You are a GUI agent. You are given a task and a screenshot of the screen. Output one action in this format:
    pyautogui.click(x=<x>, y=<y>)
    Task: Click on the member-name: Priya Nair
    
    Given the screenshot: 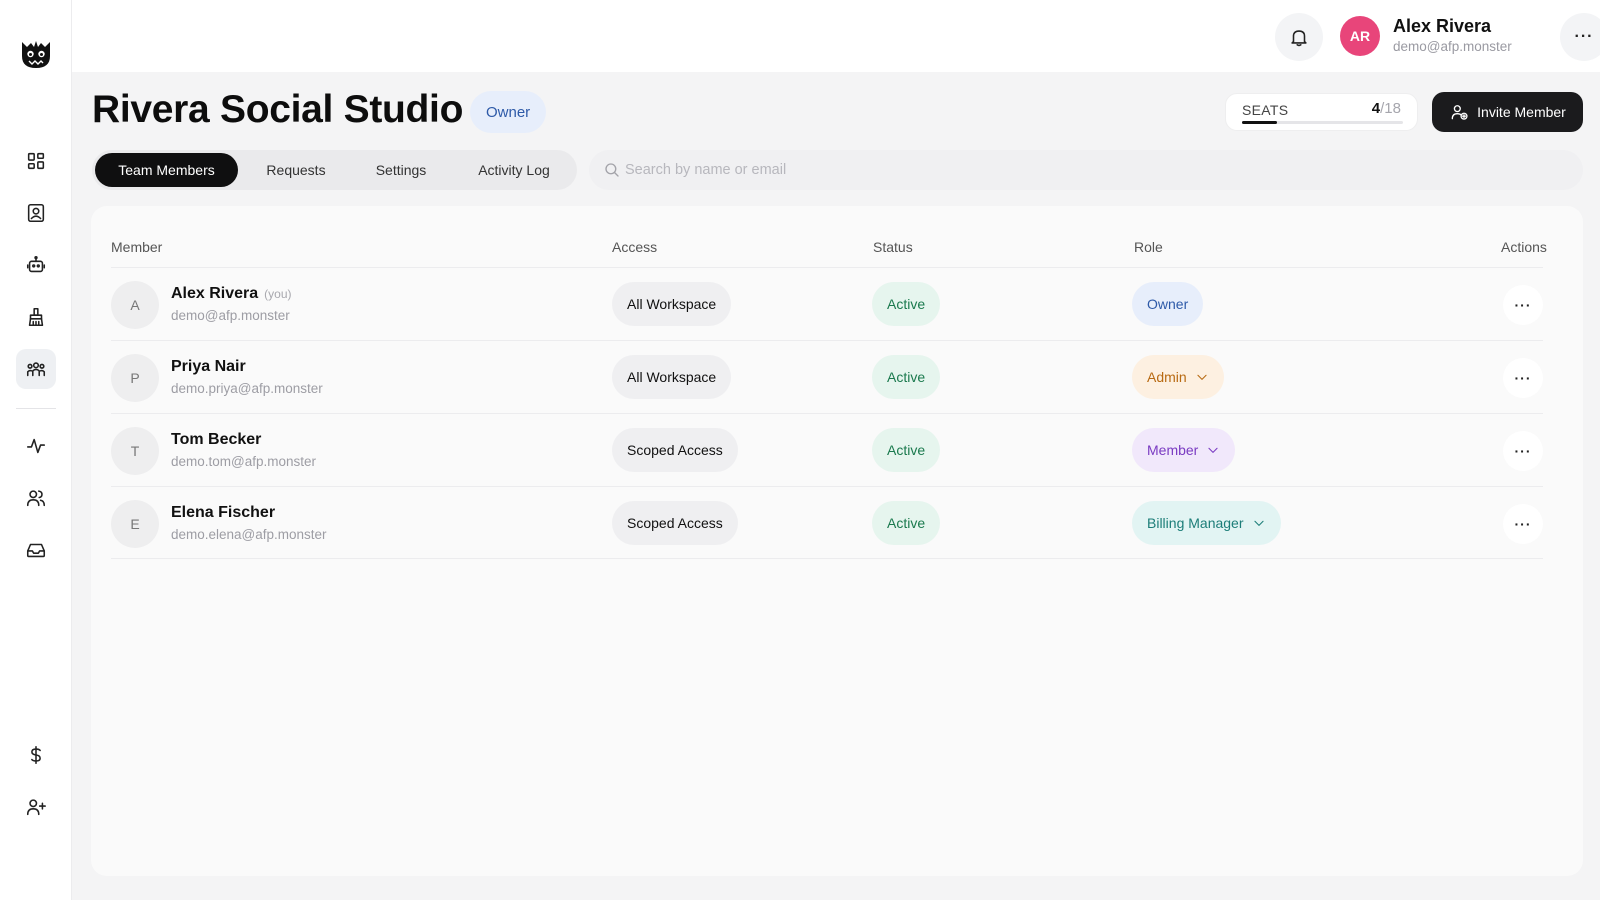 What is the action you would take?
    pyautogui.click(x=208, y=367)
    